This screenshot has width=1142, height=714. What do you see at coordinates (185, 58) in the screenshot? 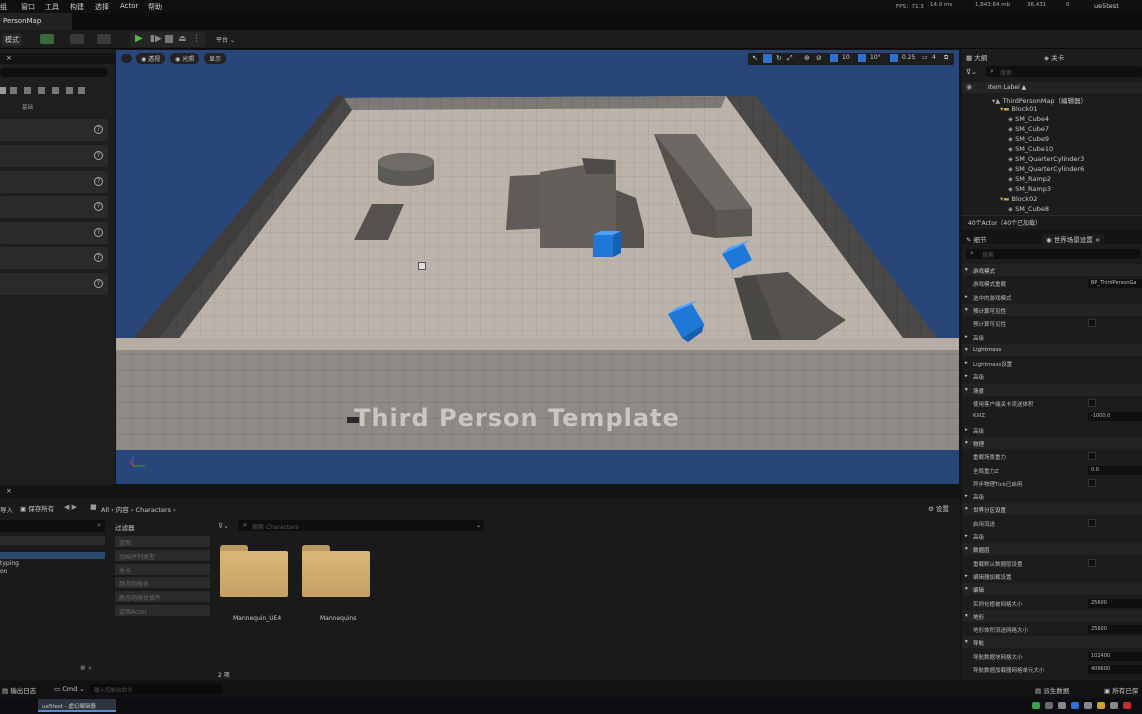
I see `lit-button: ◉ 光照` at bounding box center [185, 58].